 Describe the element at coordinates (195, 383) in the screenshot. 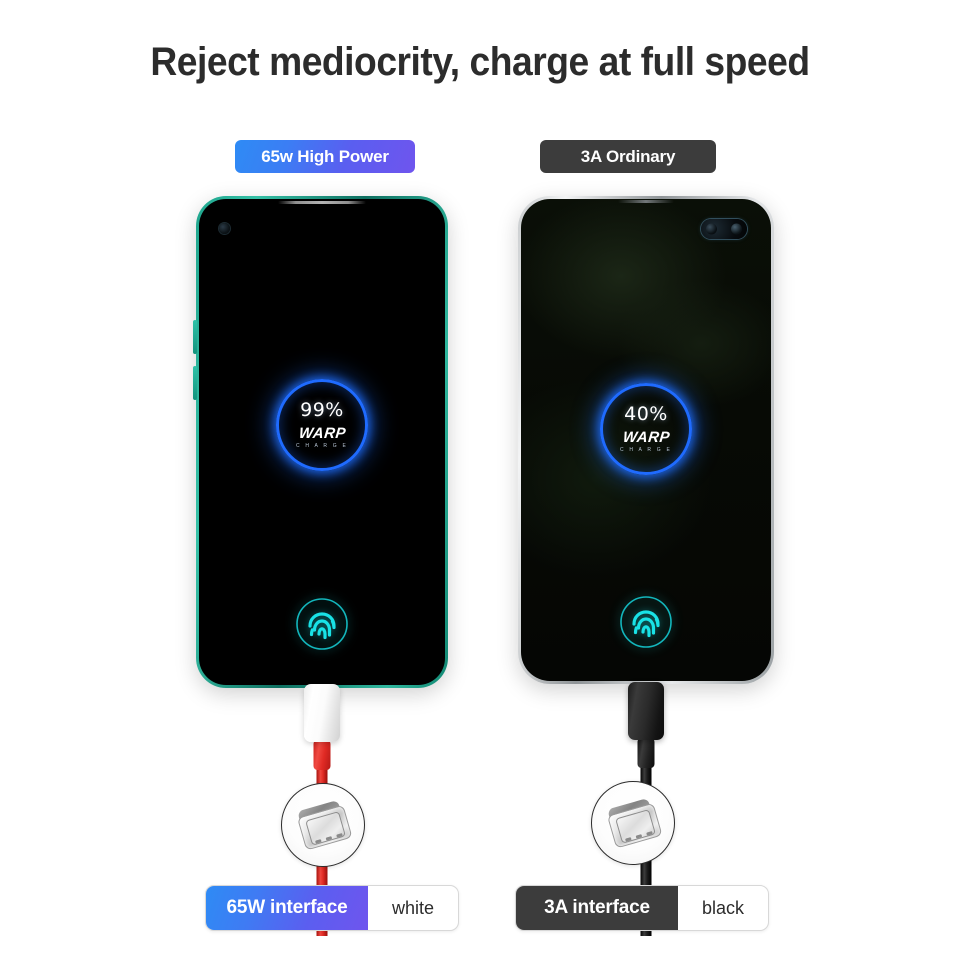

I see `phone-left-power-button` at that location.